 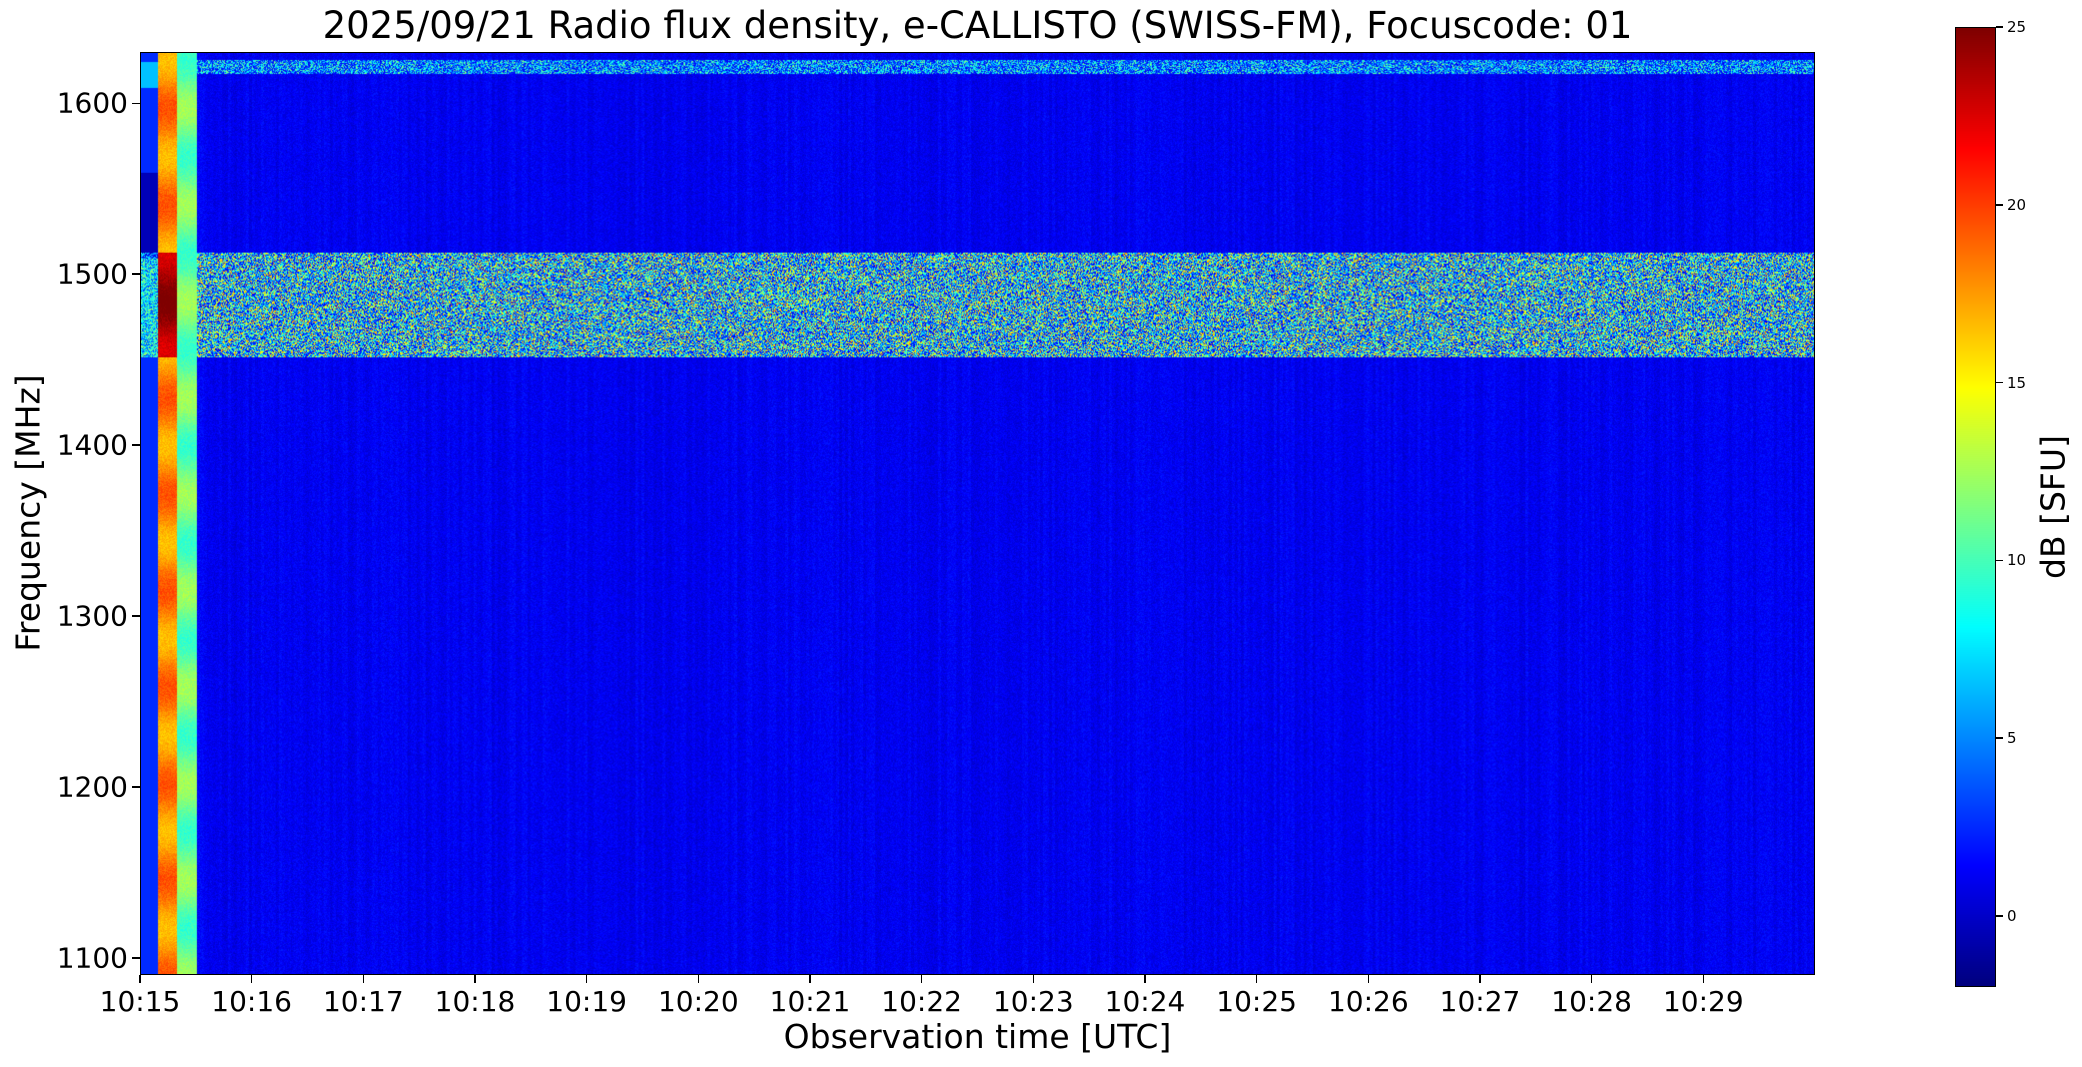 What do you see at coordinates (2012, 738) in the screenshot?
I see `colorbar-tick-label: 5` at bounding box center [2012, 738].